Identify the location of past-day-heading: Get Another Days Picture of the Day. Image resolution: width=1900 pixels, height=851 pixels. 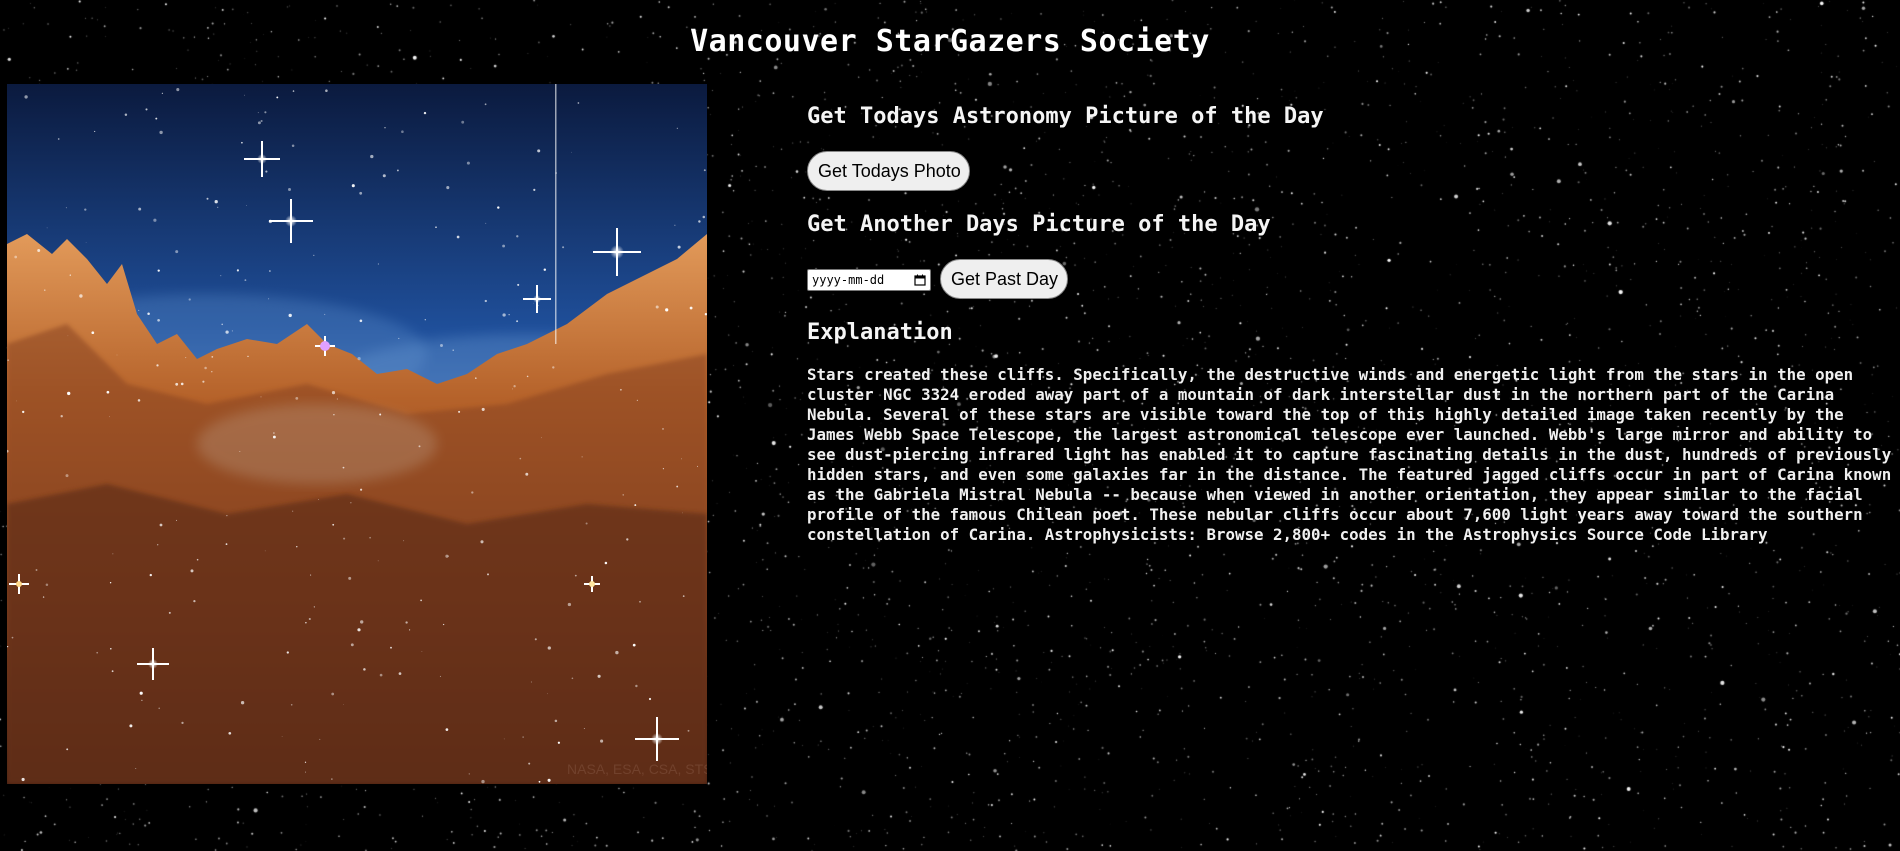
(1039, 224).